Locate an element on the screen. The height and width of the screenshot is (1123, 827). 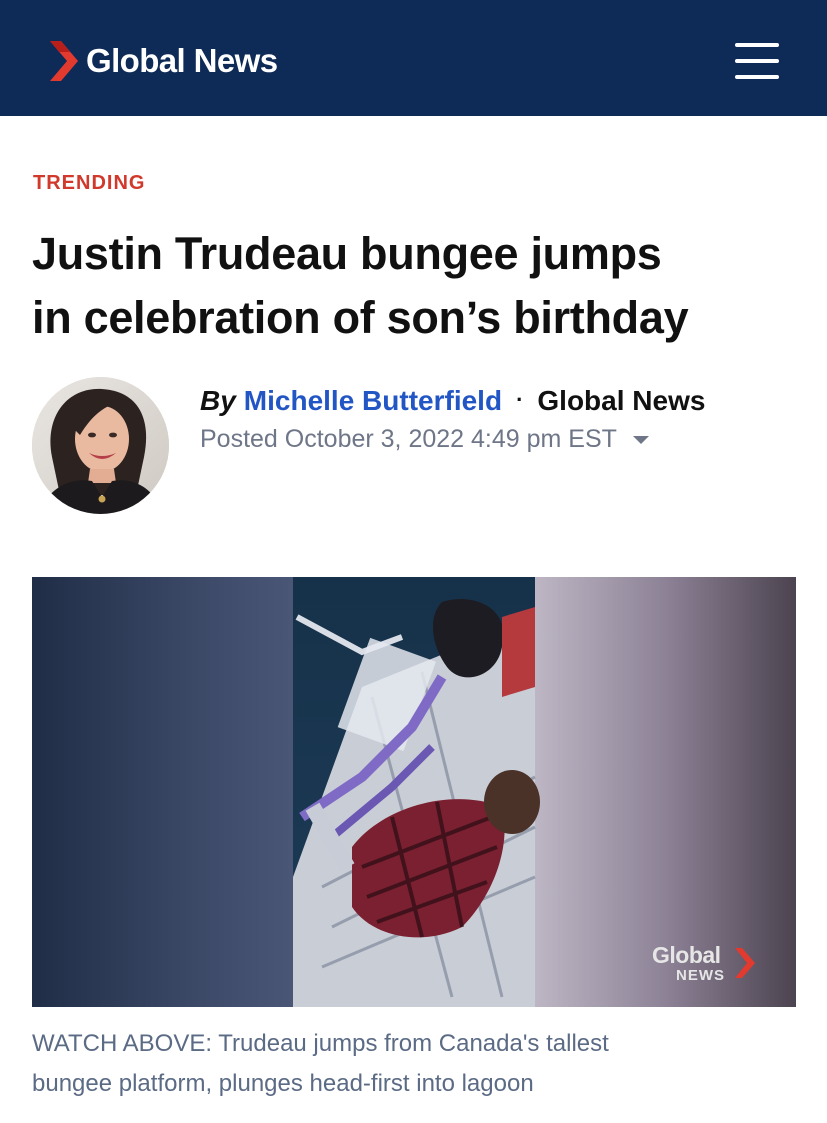
byline-prefix: By is located at coordinates (218, 400).